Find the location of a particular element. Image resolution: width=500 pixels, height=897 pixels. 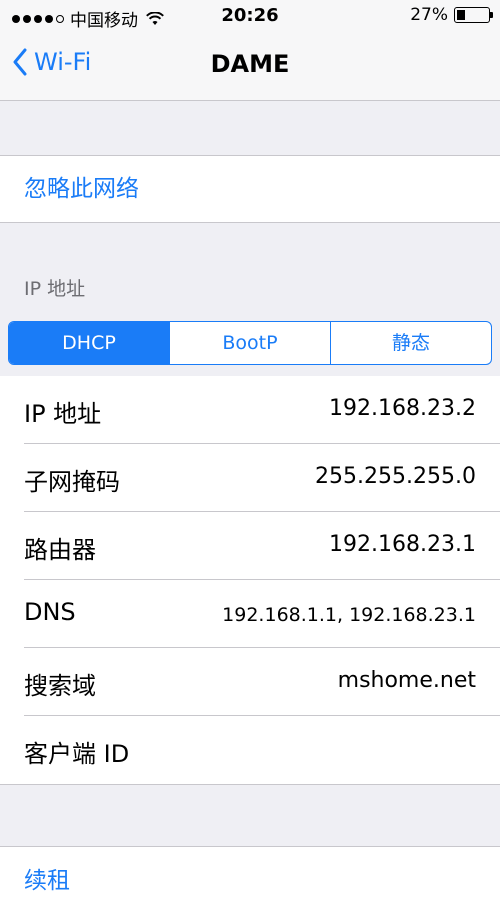

row-router: 路由器 192.168.23.1 is located at coordinates (250, 546).